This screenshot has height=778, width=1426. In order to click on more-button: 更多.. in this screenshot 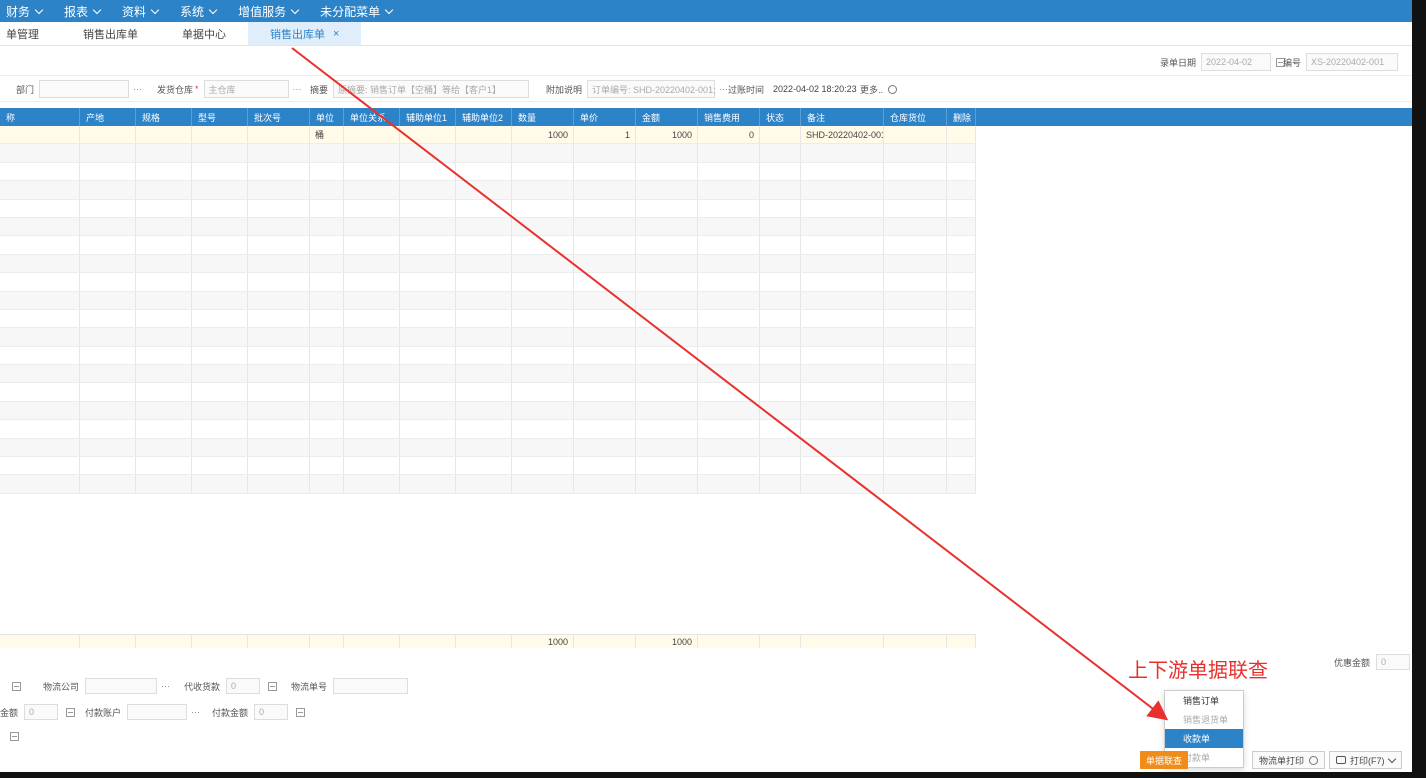, I will do `click(871, 89)`.